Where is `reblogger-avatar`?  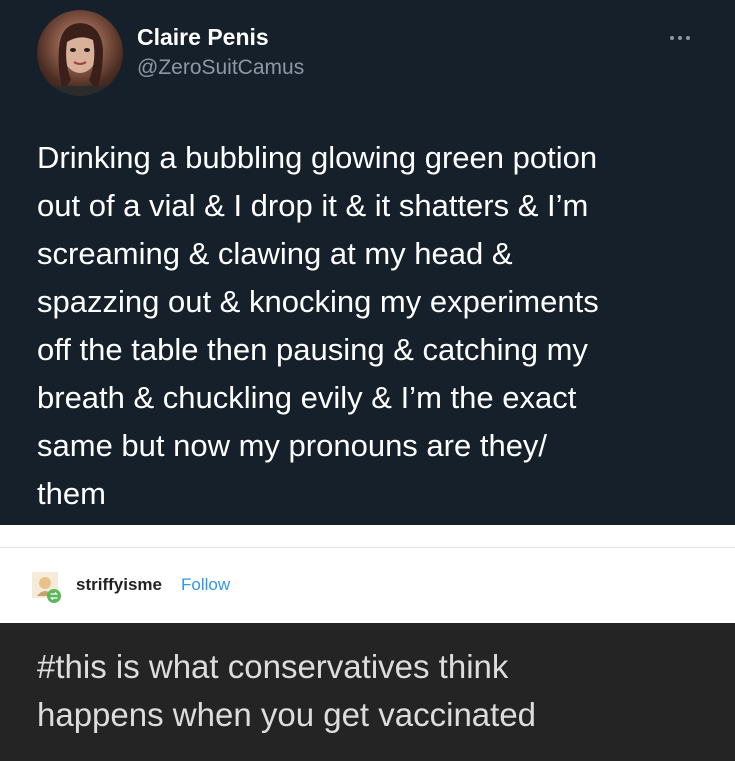 reblogger-avatar is located at coordinates (47, 588).